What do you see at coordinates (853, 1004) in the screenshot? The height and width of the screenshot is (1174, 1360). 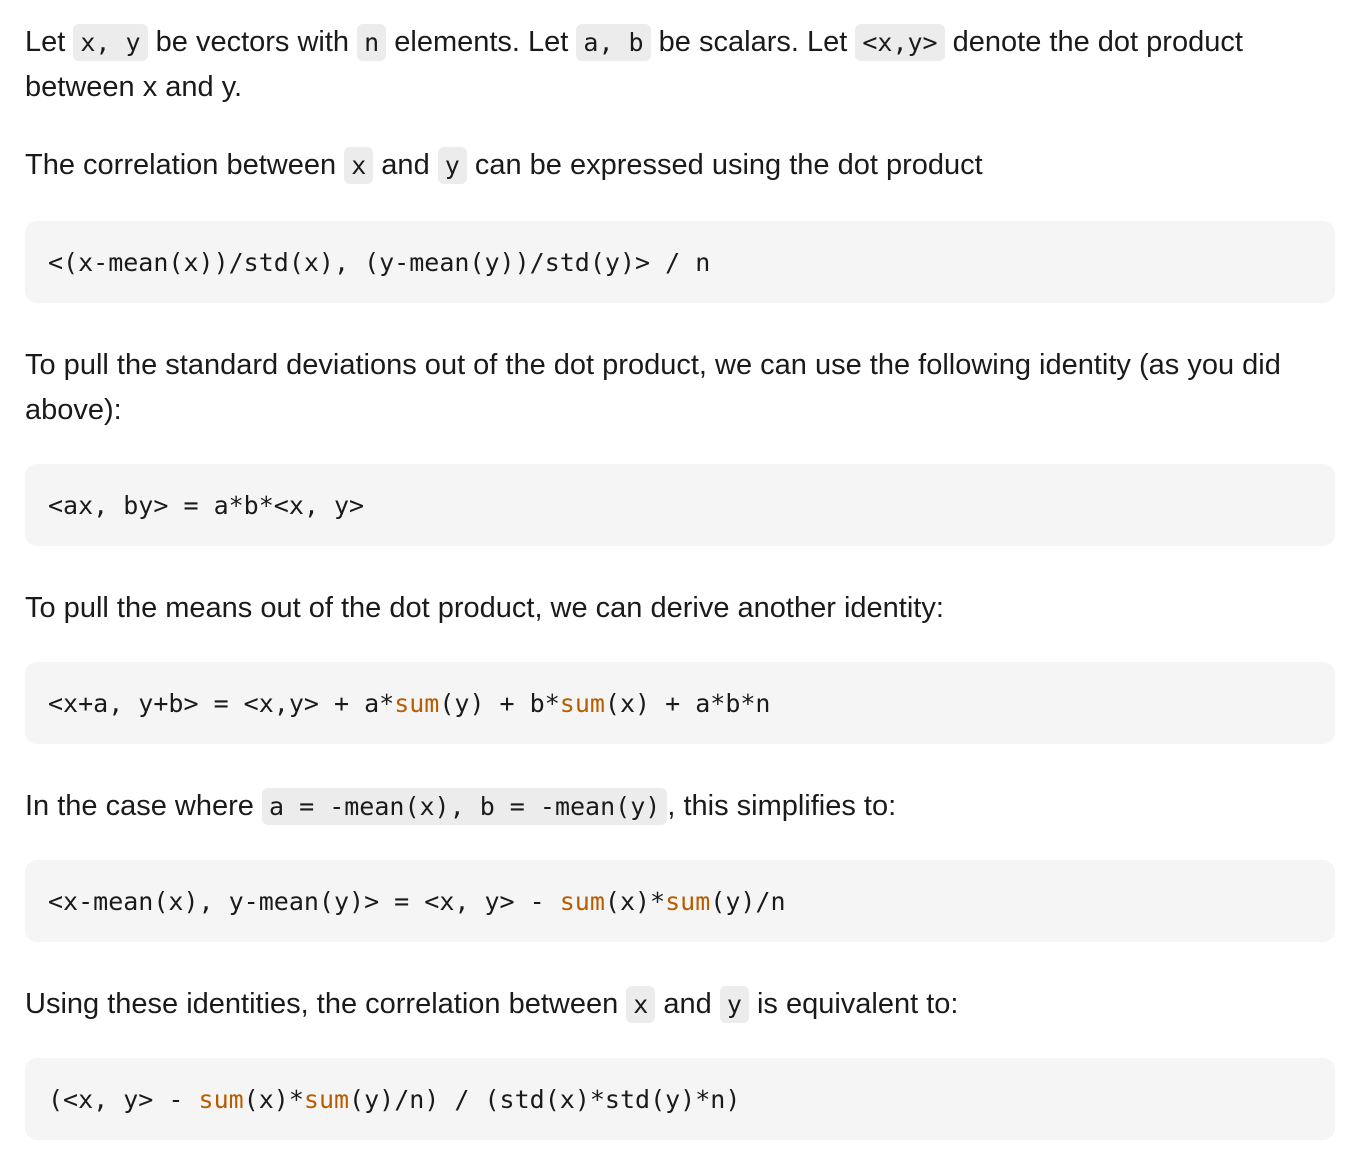 I see `text: is equivalent to:` at bounding box center [853, 1004].